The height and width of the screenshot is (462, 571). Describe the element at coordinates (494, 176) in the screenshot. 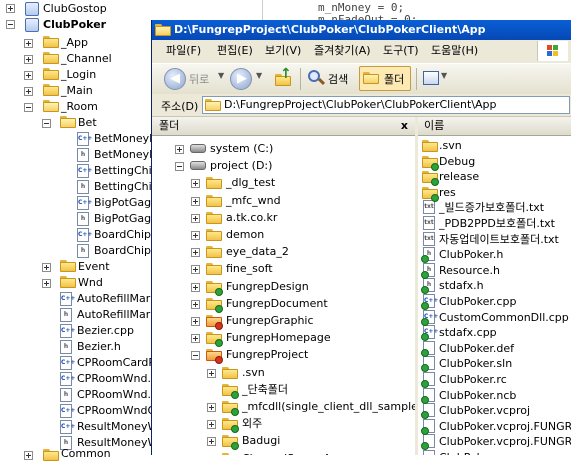

I see `file-list-item: release` at that location.